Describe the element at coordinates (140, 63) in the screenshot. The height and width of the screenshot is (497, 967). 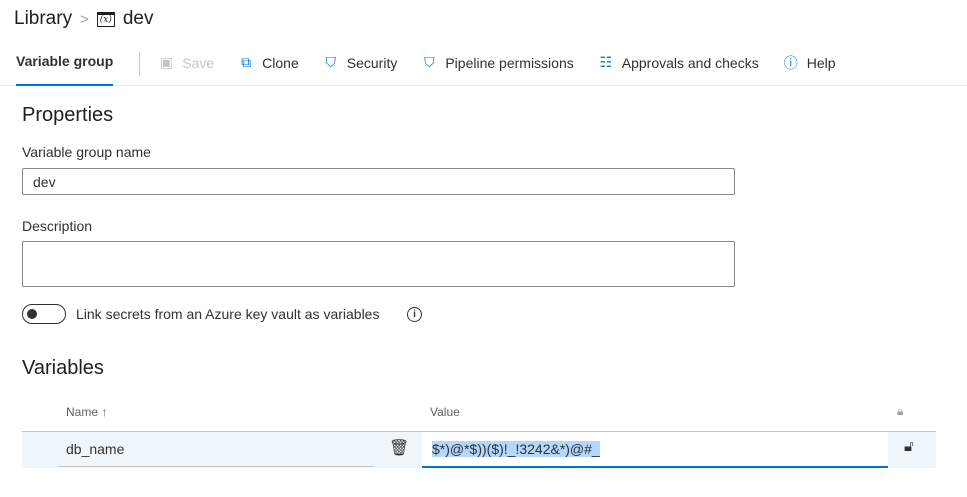
I see `toolbar-divider` at that location.